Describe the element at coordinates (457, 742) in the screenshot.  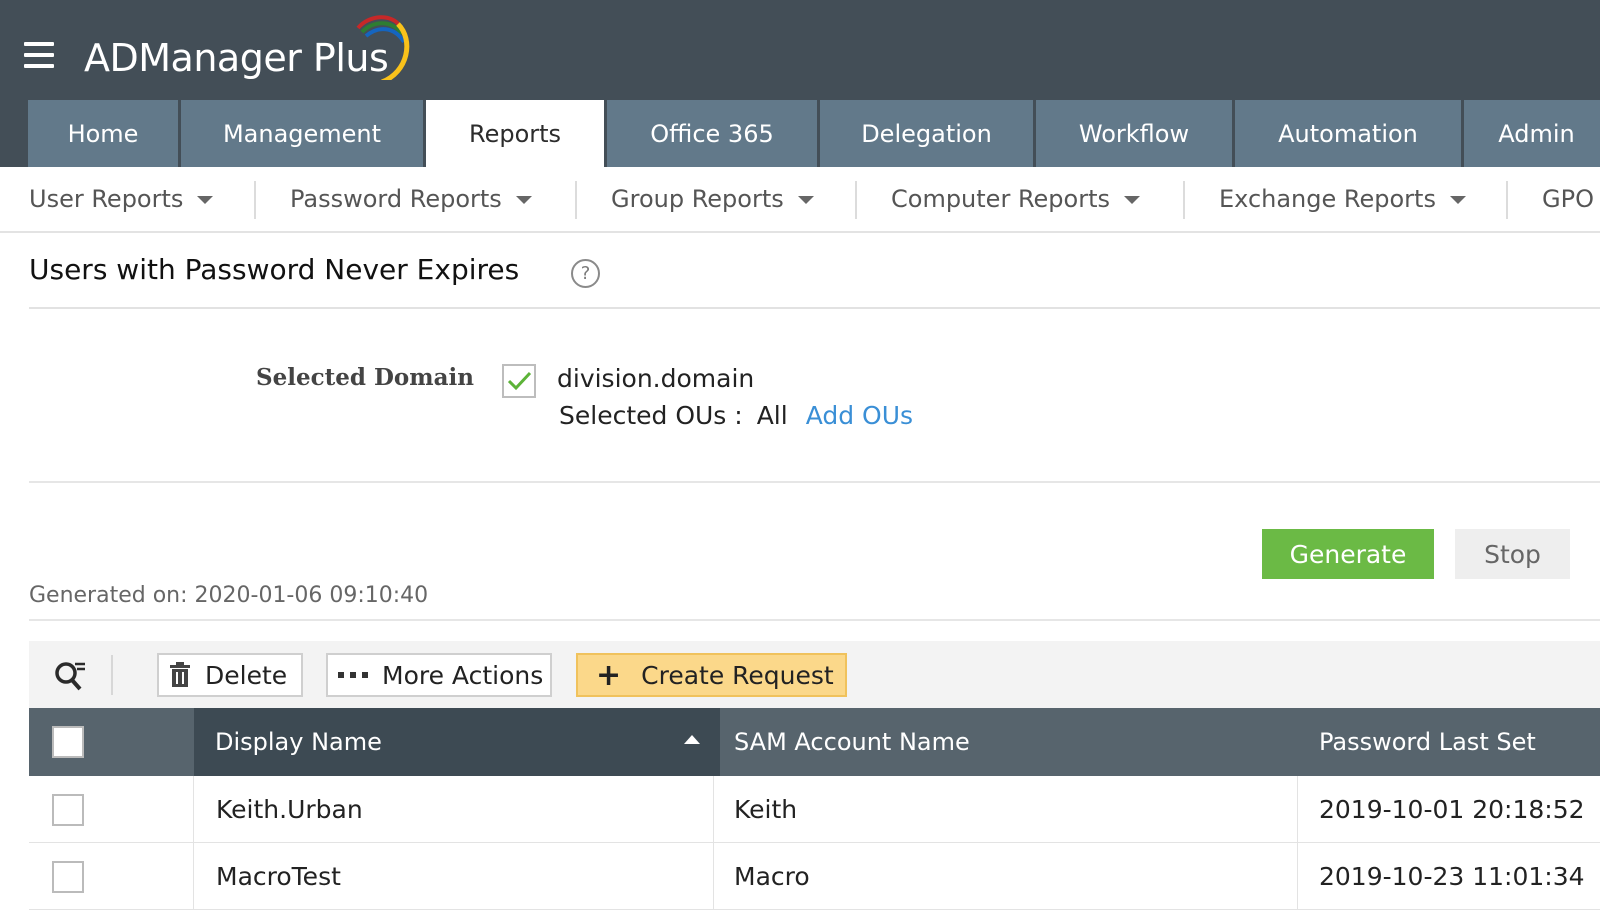
I see `column-header-display-name: Display Name` at that location.